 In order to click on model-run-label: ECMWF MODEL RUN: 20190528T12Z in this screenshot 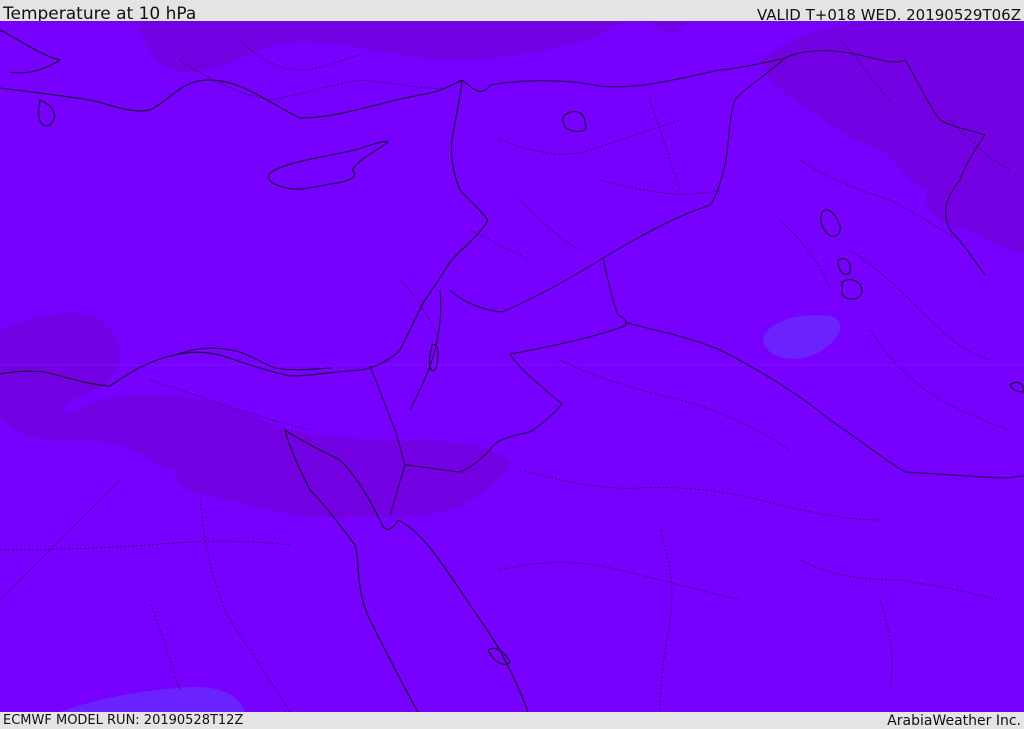, I will do `click(123, 720)`.